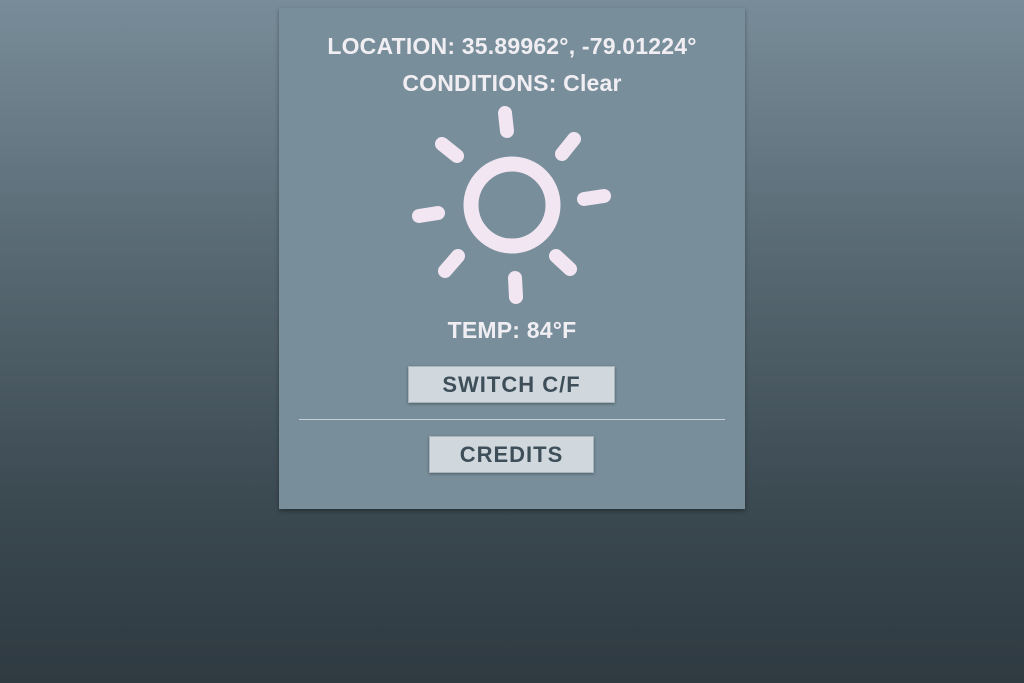  What do you see at coordinates (512, 419) in the screenshot?
I see `divider` at bounding box center [512, 419].